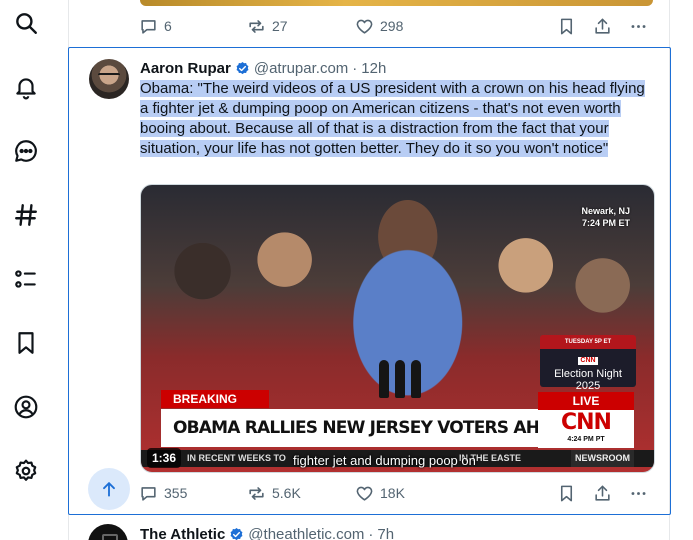 The image size is (693, 540). I want to click on hashtag-icon, so click(26, 215).